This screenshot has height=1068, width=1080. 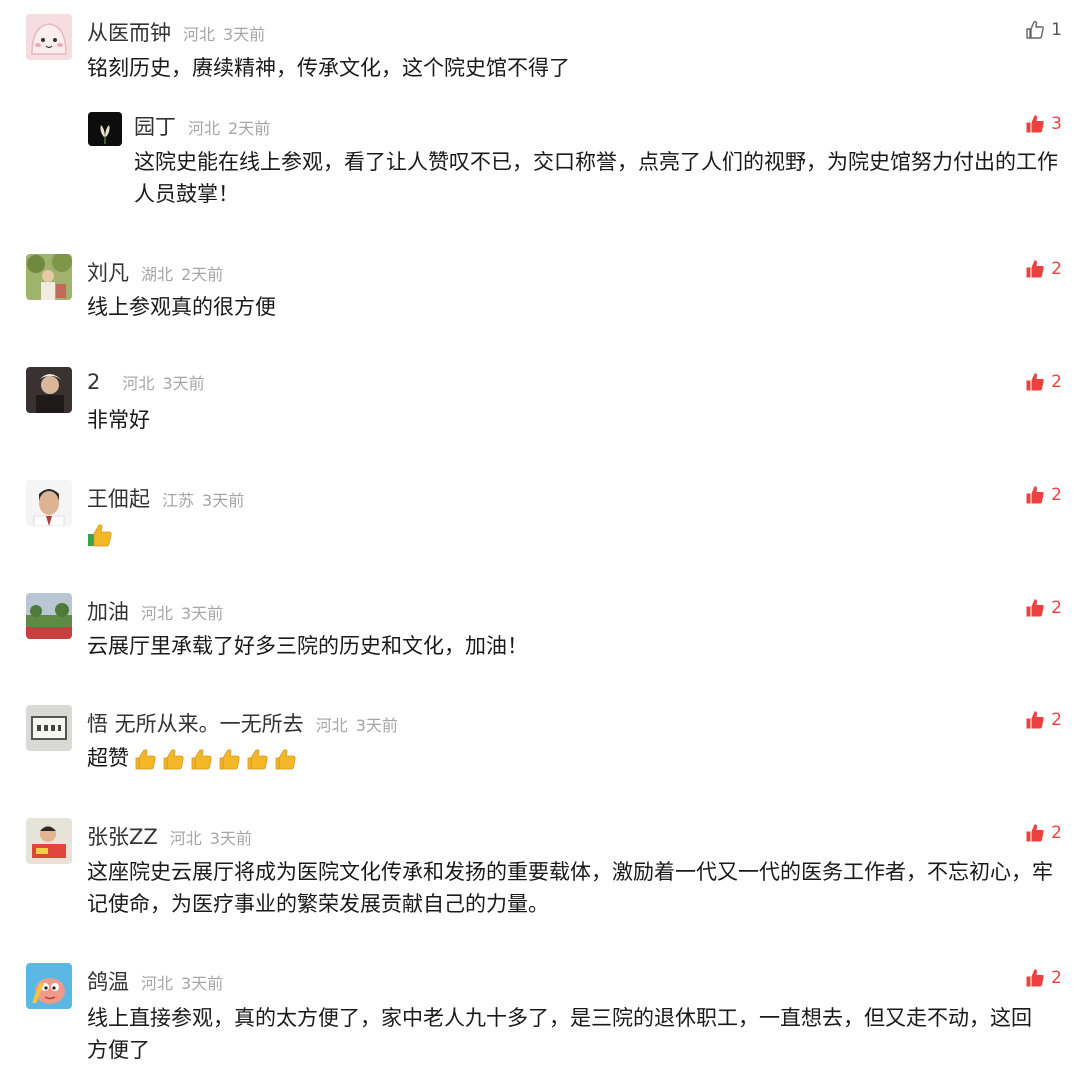 I want to click on thumbs-up-outline-icon, so click(x=1035, y=30).